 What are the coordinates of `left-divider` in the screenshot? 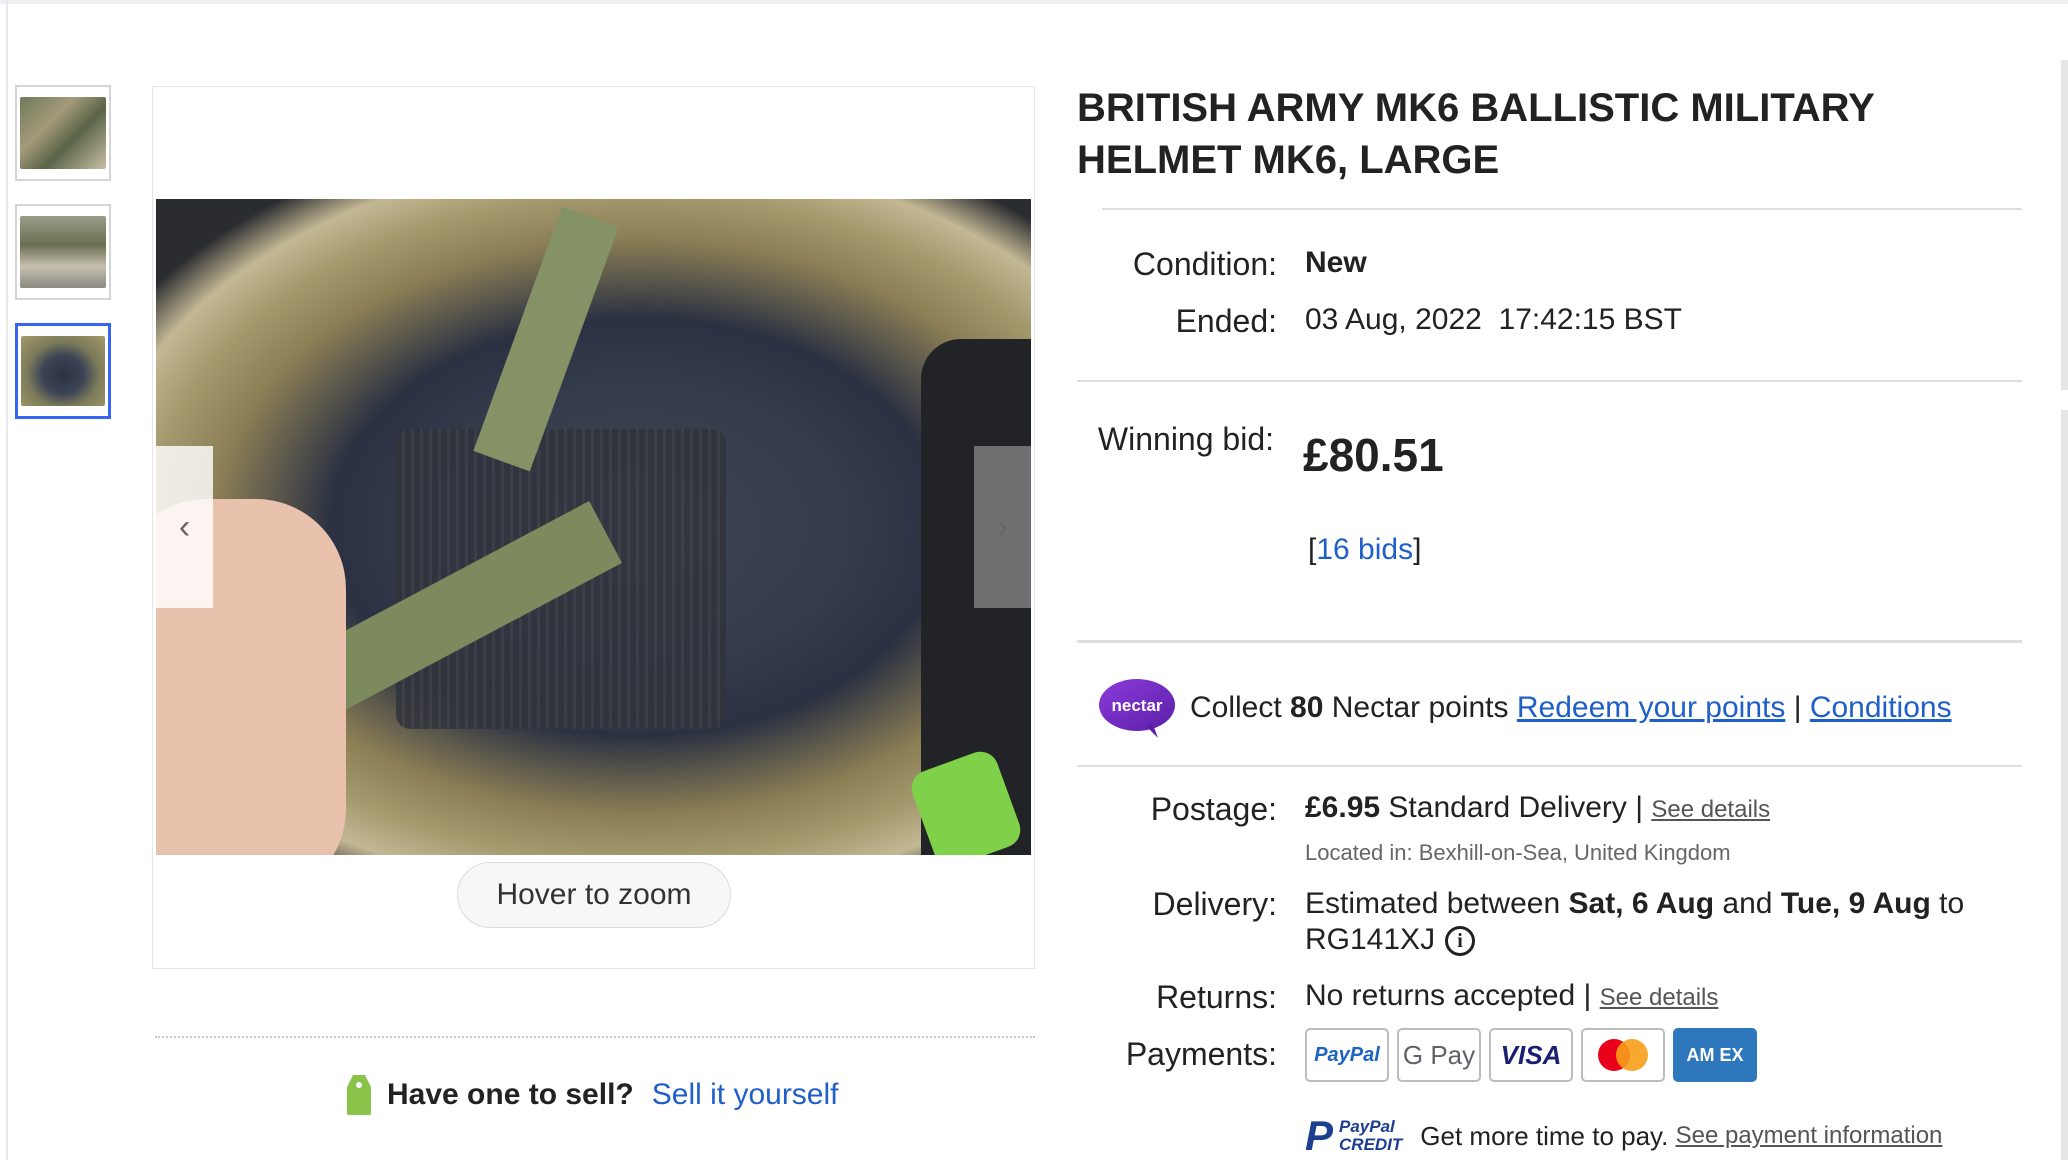 It's located at (7, 580).